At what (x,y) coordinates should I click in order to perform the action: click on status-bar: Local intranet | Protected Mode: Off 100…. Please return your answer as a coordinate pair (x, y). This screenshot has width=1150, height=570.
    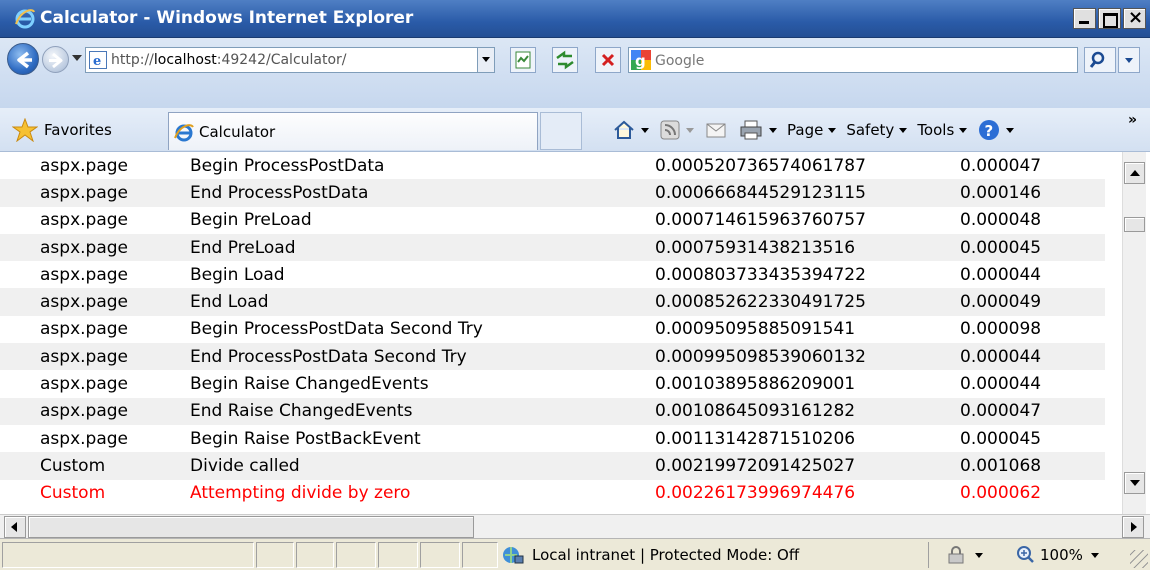
    Looking at the image, I should click on (575, 554).